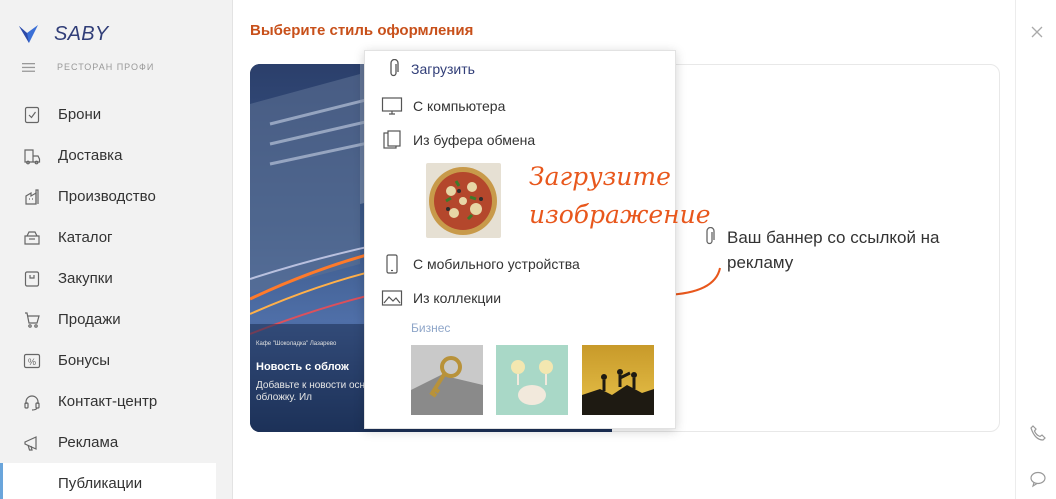 The height and width of the screenshot is (499, 1056). What do you see at coordinates (81, 33) in the screenshot?
I see `app-title: SABY` at bounding box center [81, 33].